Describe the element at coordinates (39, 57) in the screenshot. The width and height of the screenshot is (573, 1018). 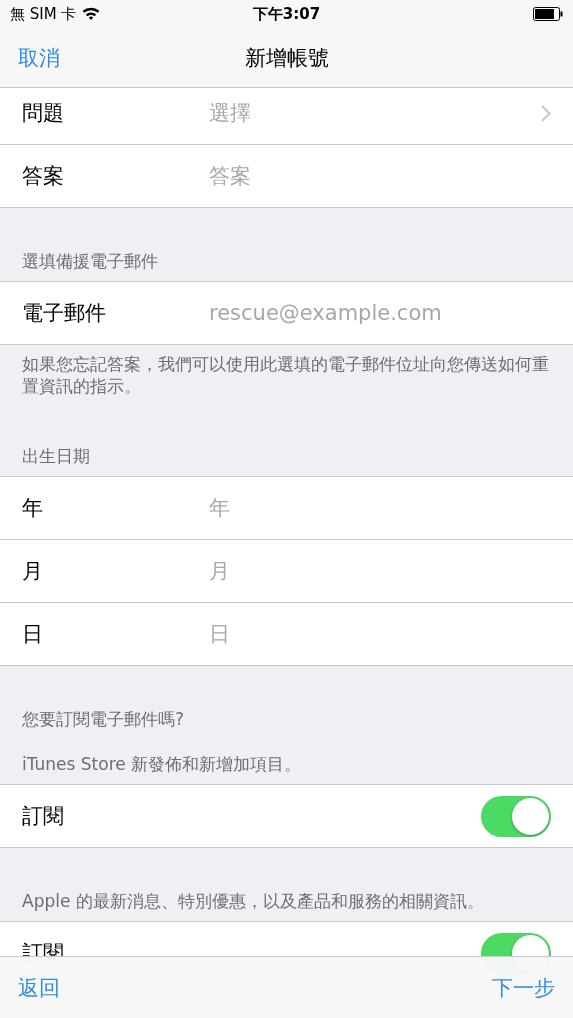
I see `cancel-button: 取消` at that location.